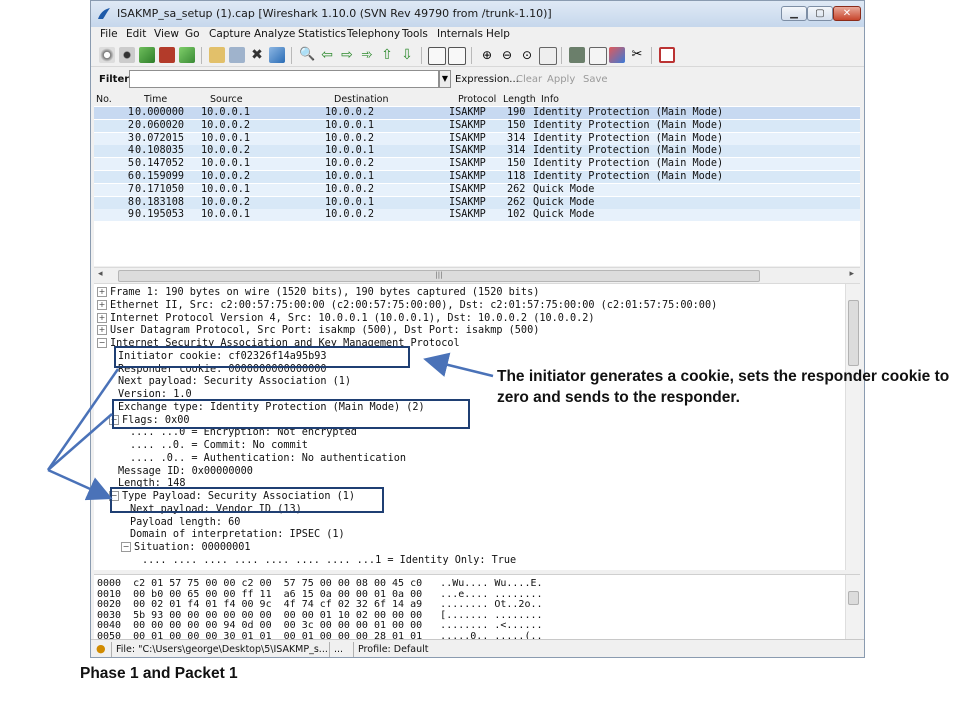 This screenshot has width=960, height=720. What do you see at coordinates (80, 484) in the screenshot?
I see `connector-arrow` at bounding box center [80, 484].